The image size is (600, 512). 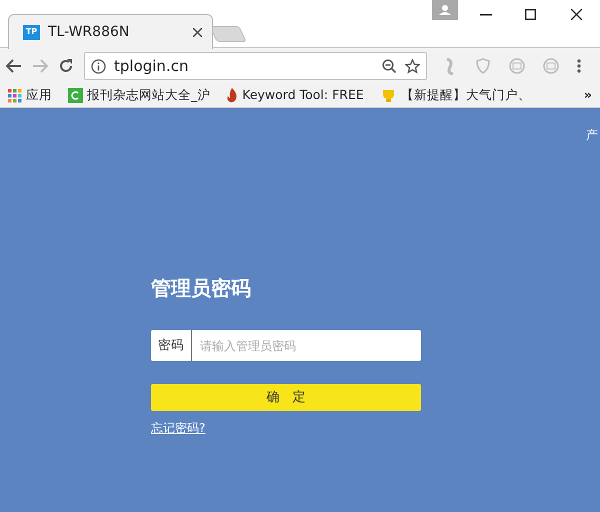 I want to click on star-icon, so click(x=412, y=66).